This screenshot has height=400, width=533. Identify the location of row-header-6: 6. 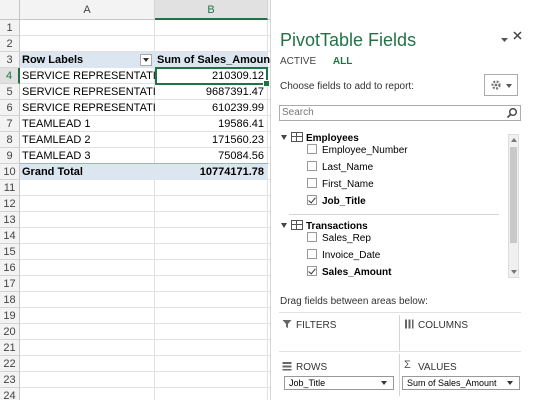
(10, 108).